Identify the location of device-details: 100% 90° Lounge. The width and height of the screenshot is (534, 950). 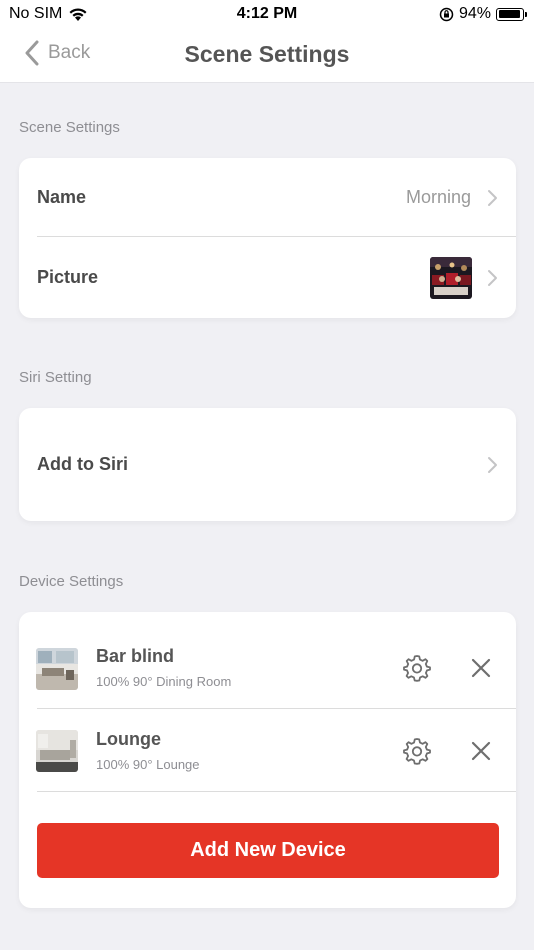
(148, 764).